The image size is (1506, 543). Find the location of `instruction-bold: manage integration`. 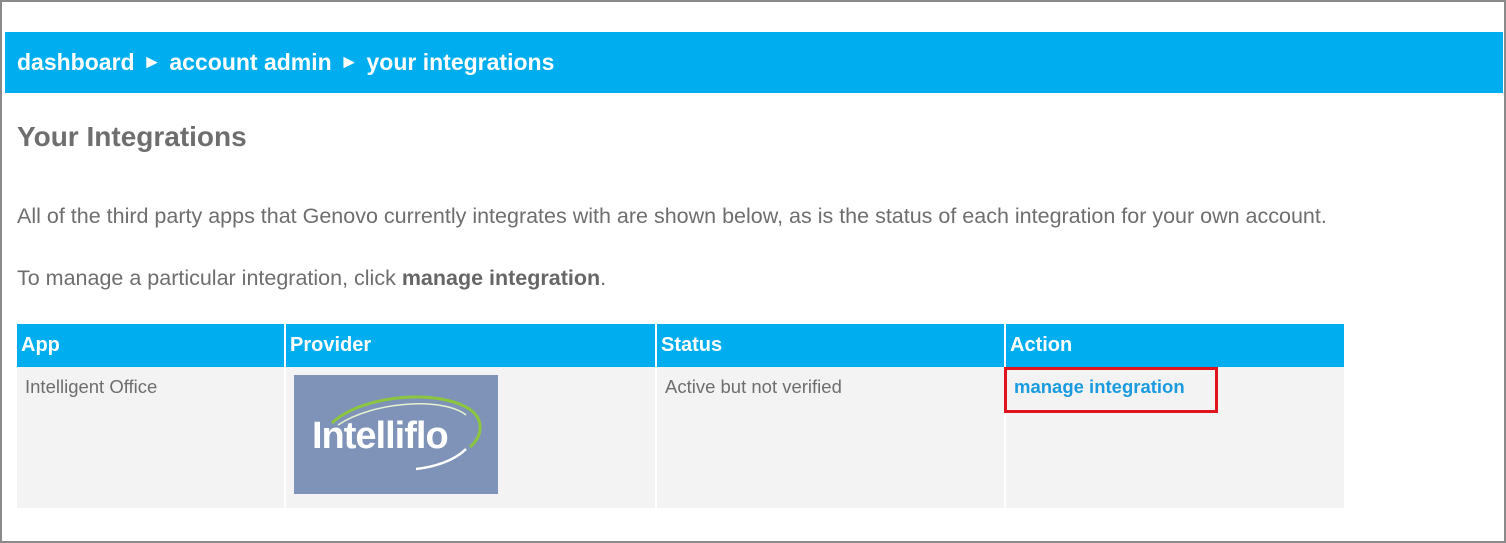

instruction-bold: manage integration is located at coordinates (501, 278).